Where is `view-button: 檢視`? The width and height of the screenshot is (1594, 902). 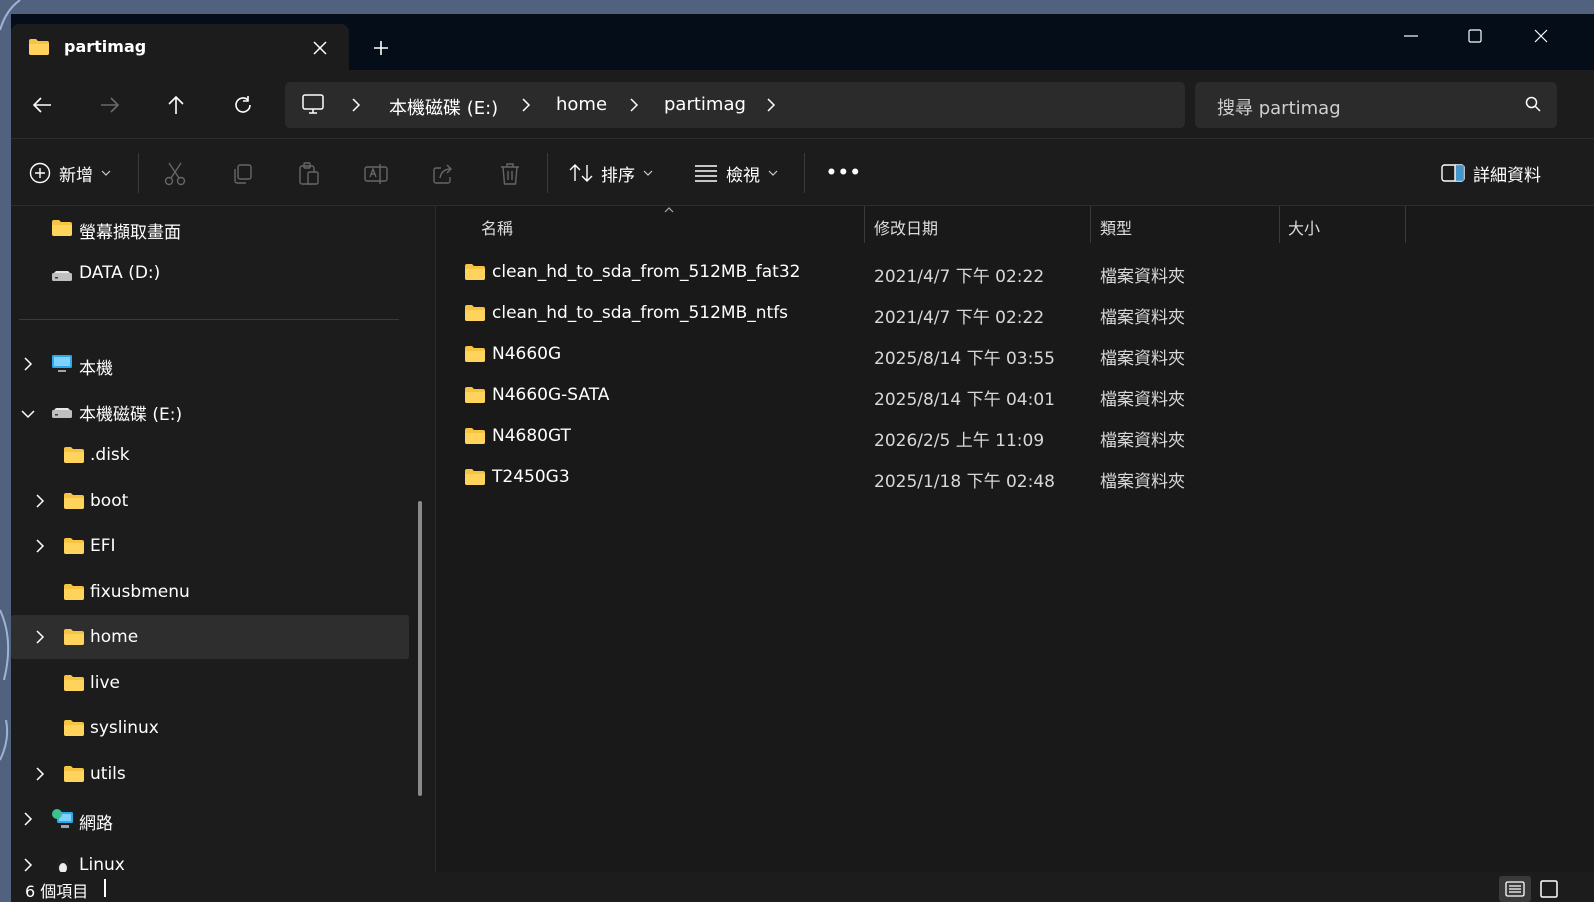 view-button: 檢視 is located at coordinates (736, 173).